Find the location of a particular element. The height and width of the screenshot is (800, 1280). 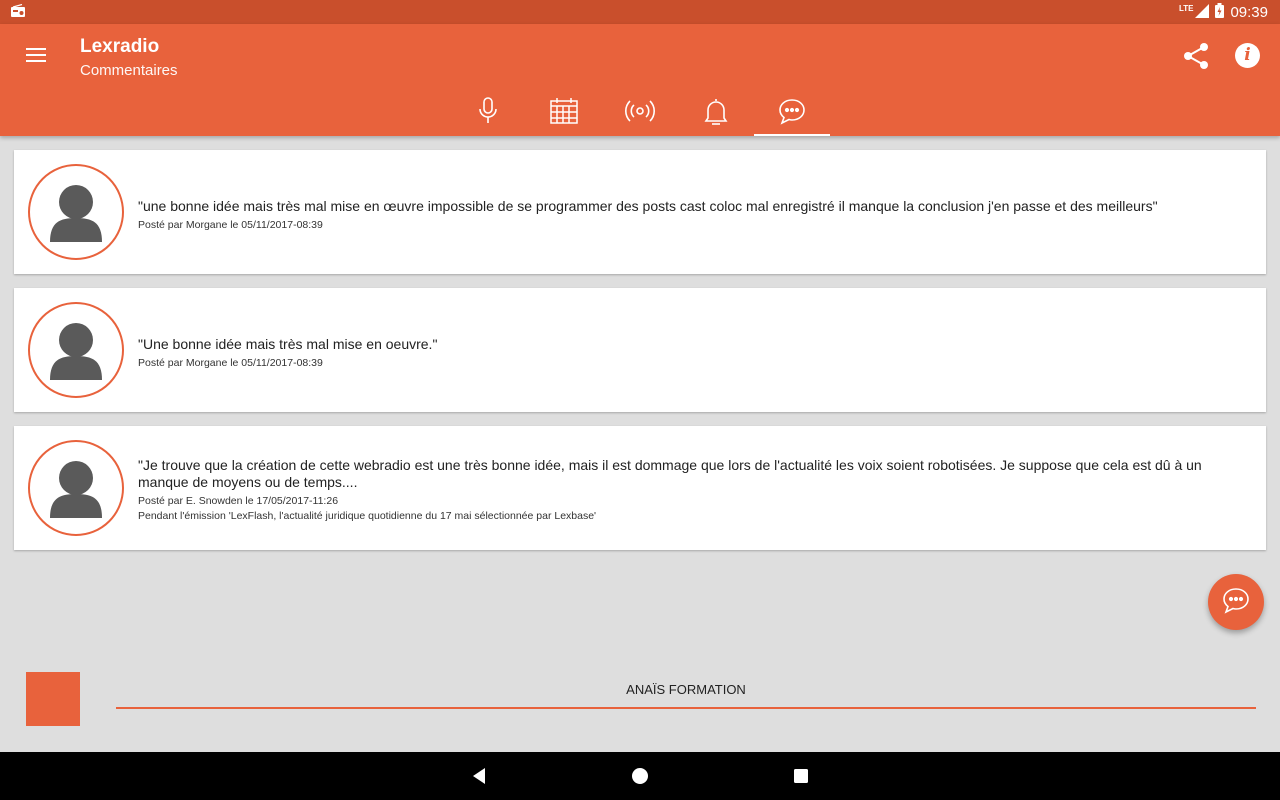

tab-microphone is located at coordinates (488, 113).